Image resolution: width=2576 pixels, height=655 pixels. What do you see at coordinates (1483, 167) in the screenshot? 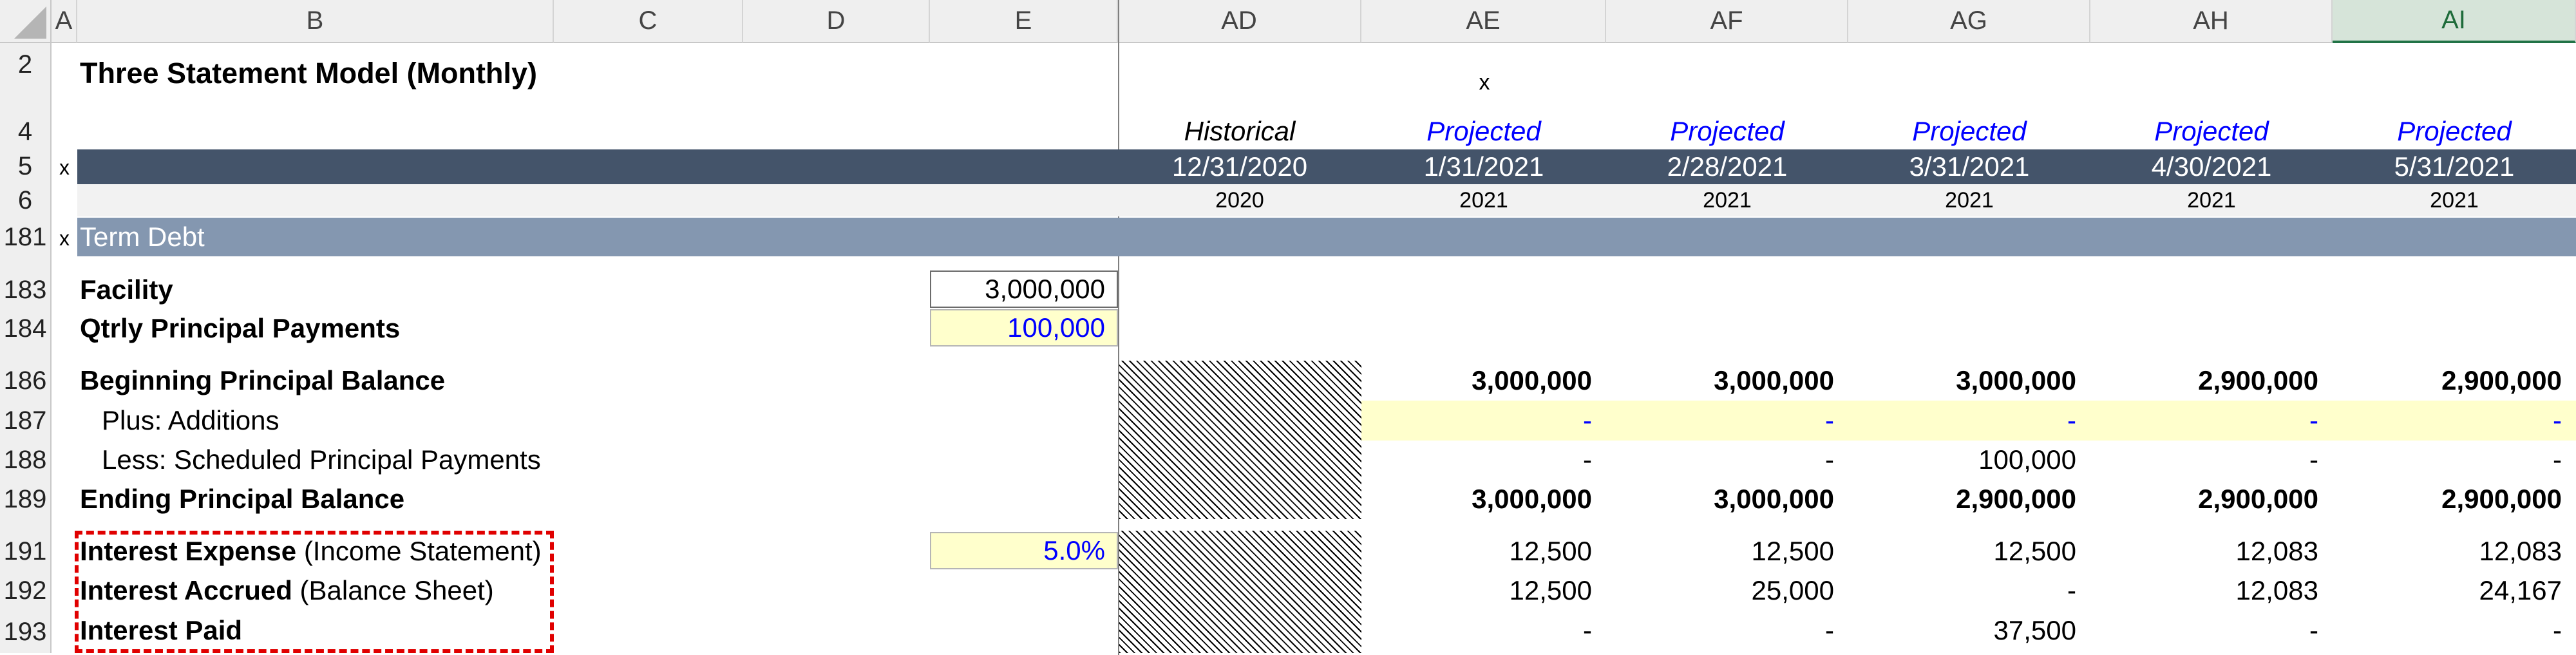
I see `date-ae: 1/31/2021` at bounding box center [1483, 167].